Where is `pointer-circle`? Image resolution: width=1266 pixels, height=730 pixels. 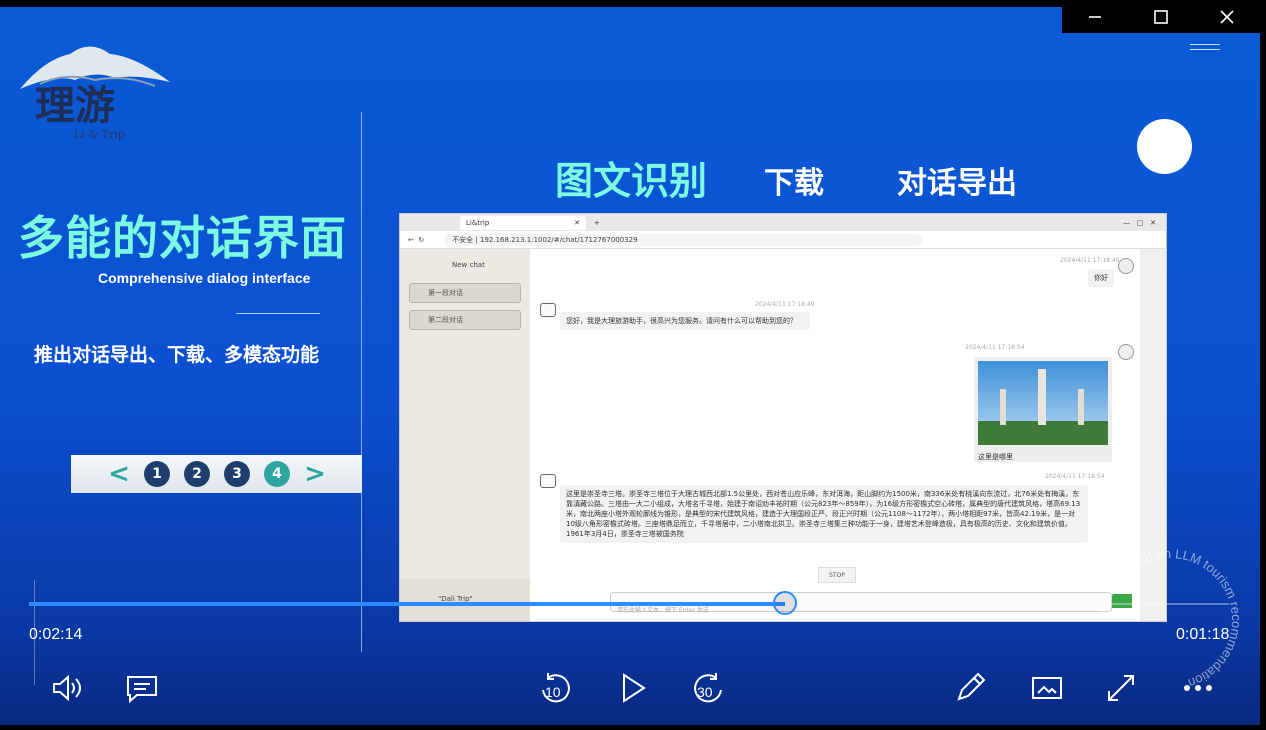
pointer-circle is located at coordinates (1164, 146).